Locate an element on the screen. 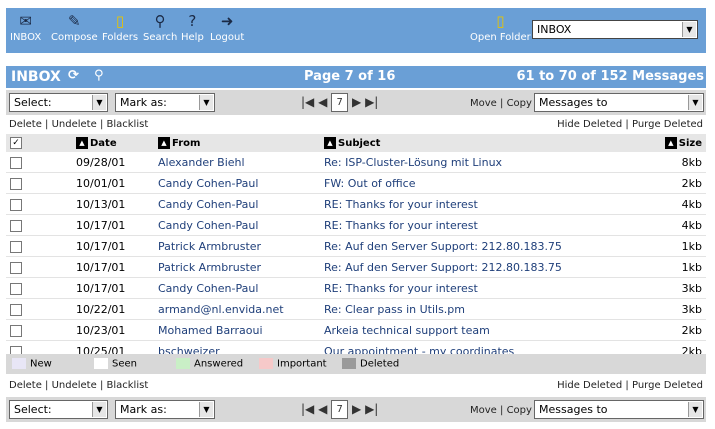  legend-seen: Seen is located at coordinates (115, 364).